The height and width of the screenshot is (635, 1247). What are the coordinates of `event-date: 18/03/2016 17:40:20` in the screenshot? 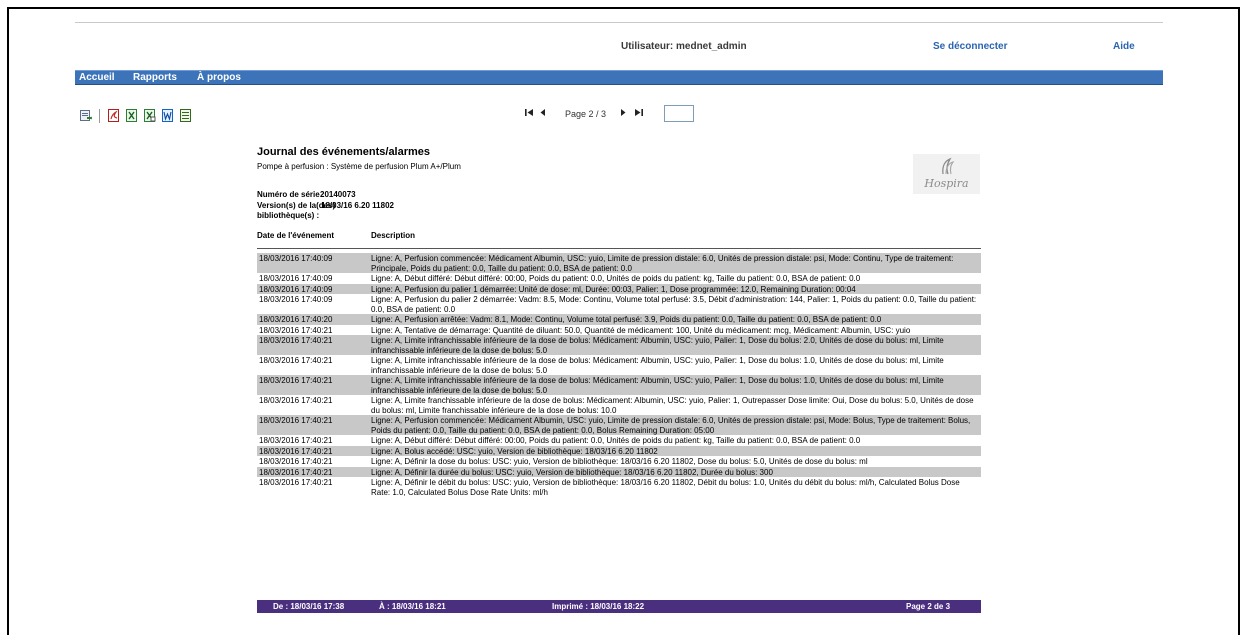 It's located at (296, 319).